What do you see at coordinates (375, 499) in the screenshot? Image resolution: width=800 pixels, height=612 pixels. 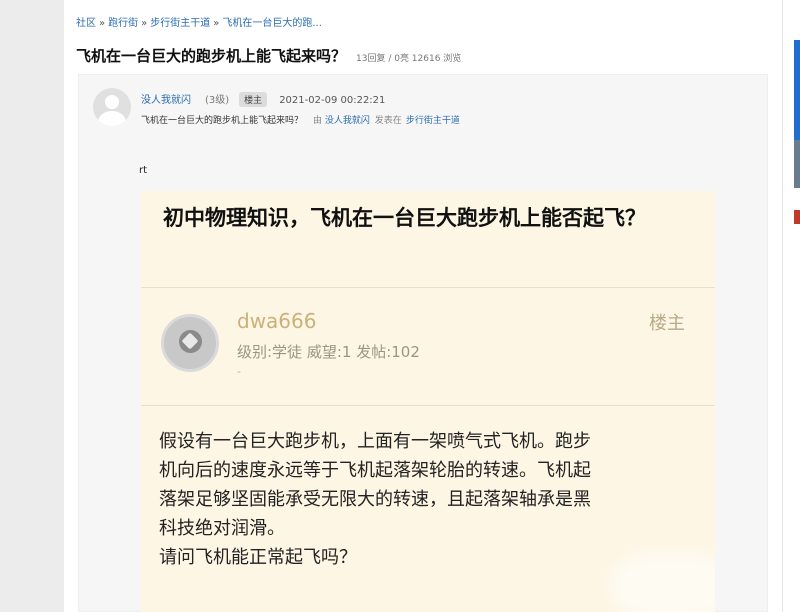 I see `embedded-body-line: 落架足够坚固能承受无限大的转速，且起落架轴承是黑` at bounding box center [375, 499].